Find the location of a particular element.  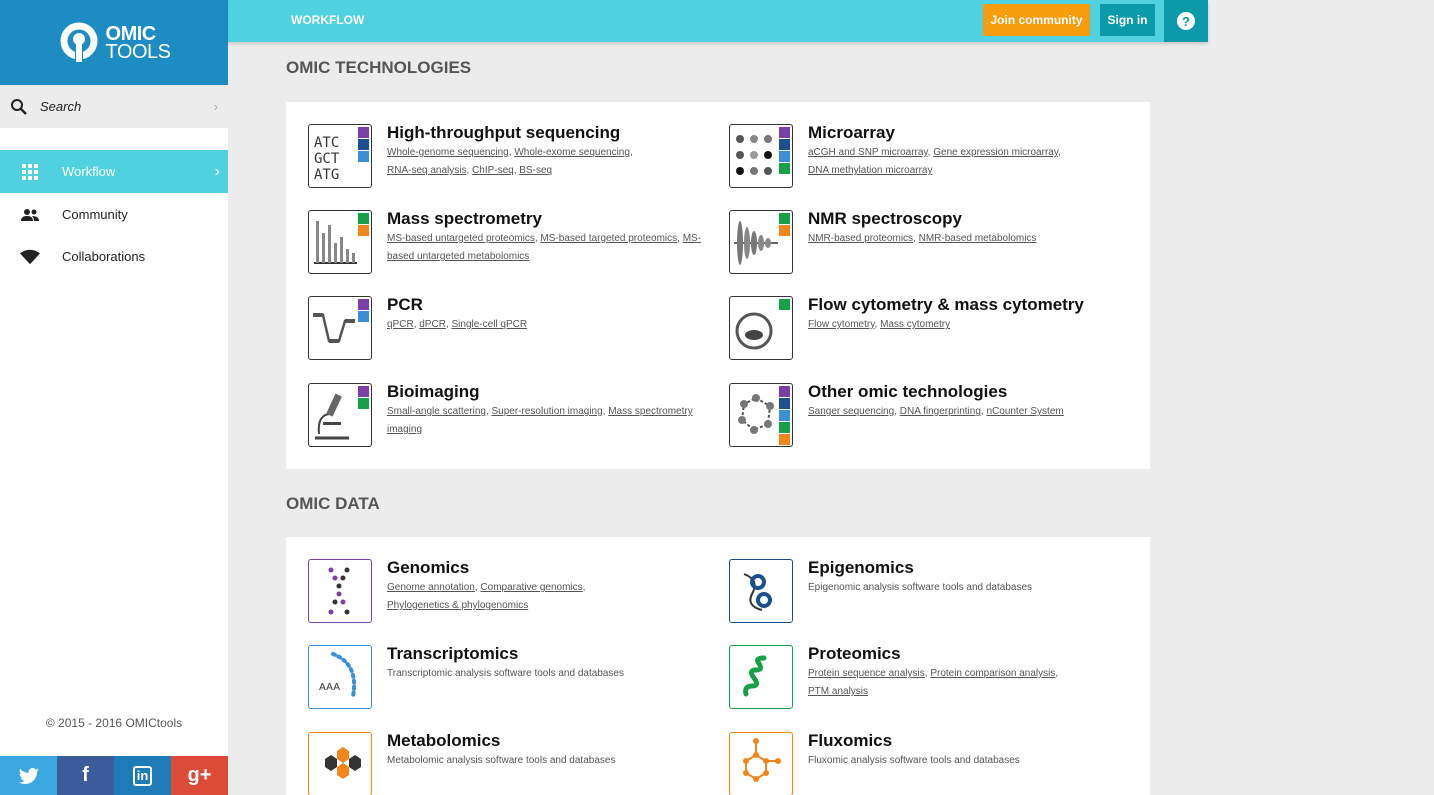

link: BS-seq is located at coordinates (535, 170).